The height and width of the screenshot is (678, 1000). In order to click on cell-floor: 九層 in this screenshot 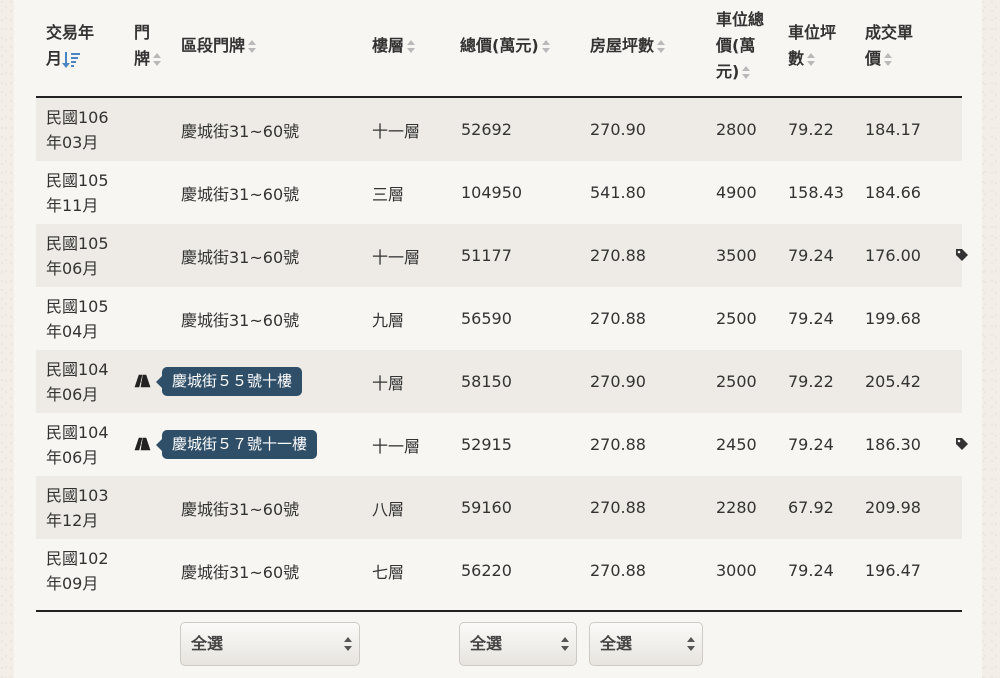, I will do `click(388, 320)`.